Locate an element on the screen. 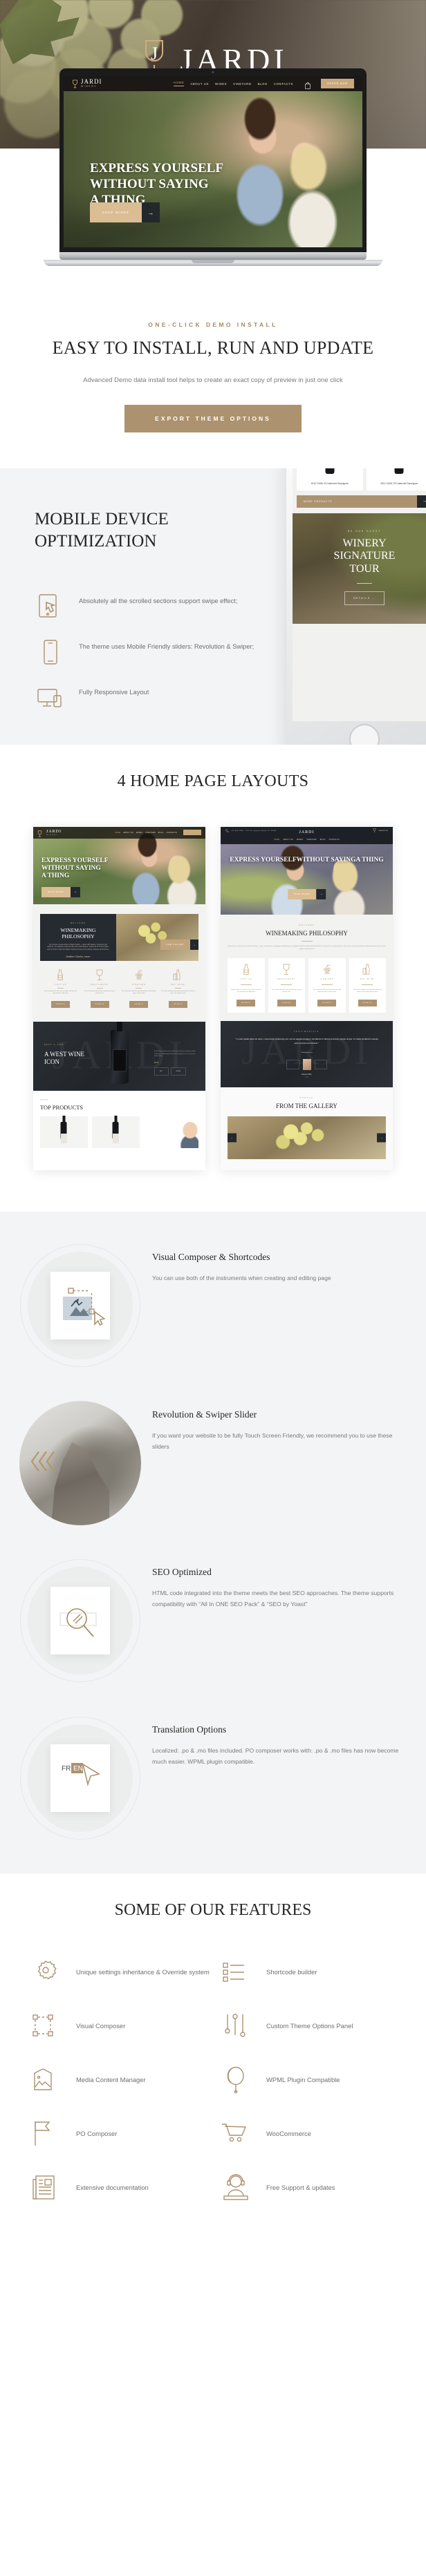 The image size is (426, 2576). list-item: WPML Plugin Compatible is located at coordinates (308, 2080).